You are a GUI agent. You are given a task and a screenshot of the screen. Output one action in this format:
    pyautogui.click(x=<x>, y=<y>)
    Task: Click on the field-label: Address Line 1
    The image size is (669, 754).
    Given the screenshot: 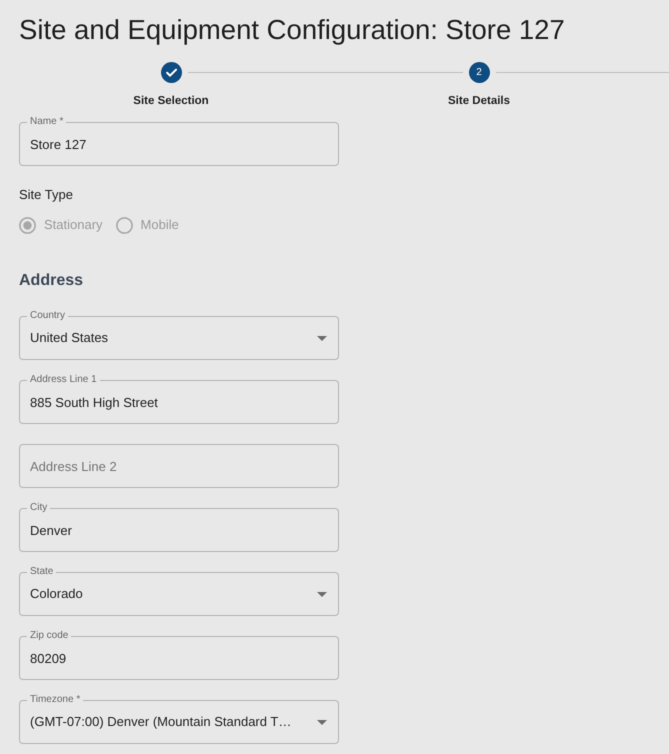 What is the action you would take?
    pyautogui.click(x=63, y=380)
    